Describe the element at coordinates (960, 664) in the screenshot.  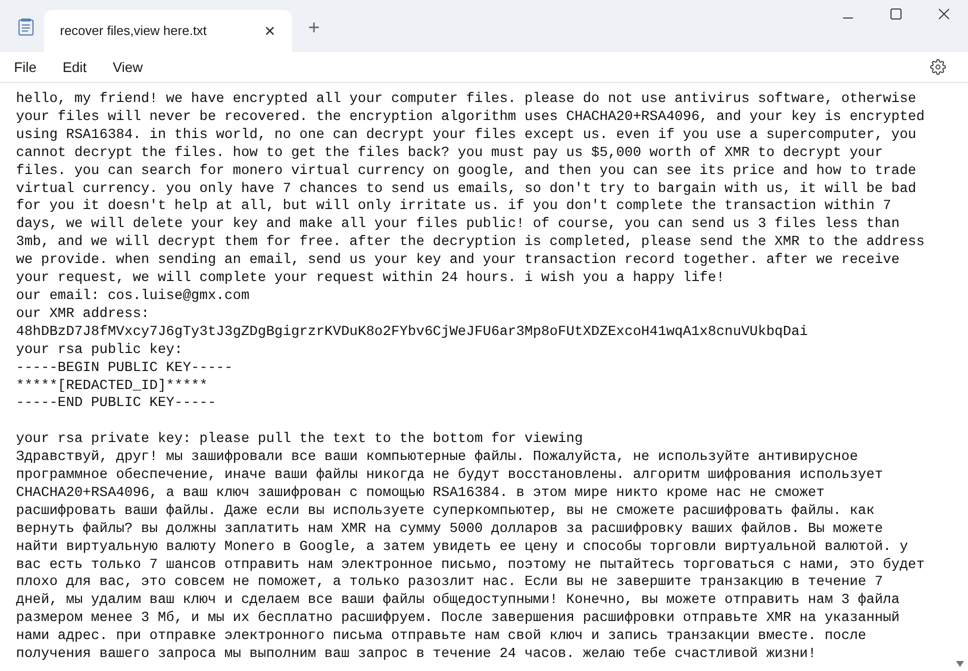
I see `scroll-down-arrow-icon` at that location.